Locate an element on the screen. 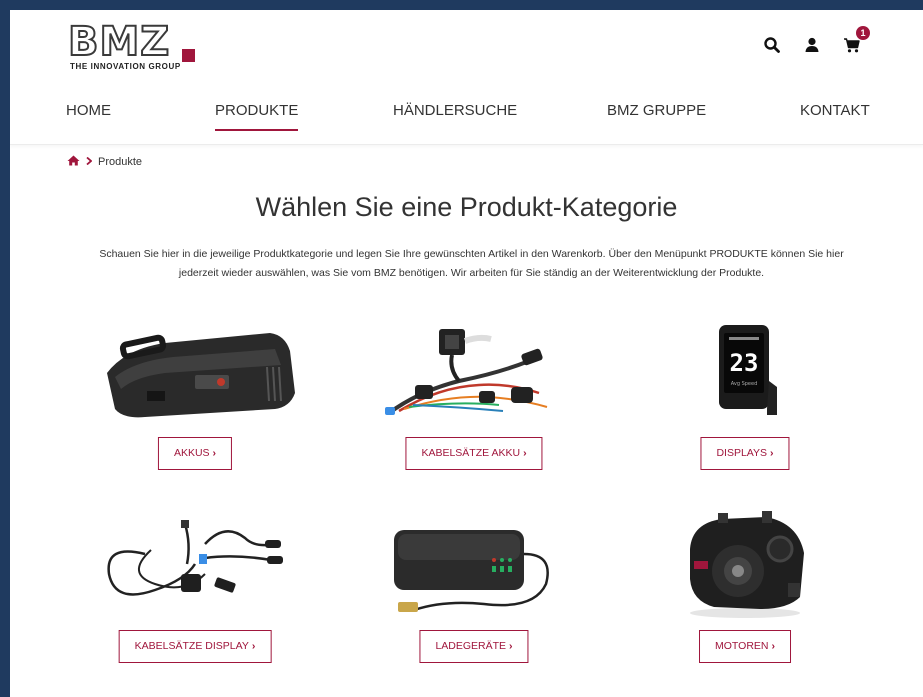 The width and height of the screenshot is (923, 697). header-icons: 1 is located at coordinates (816, 40).